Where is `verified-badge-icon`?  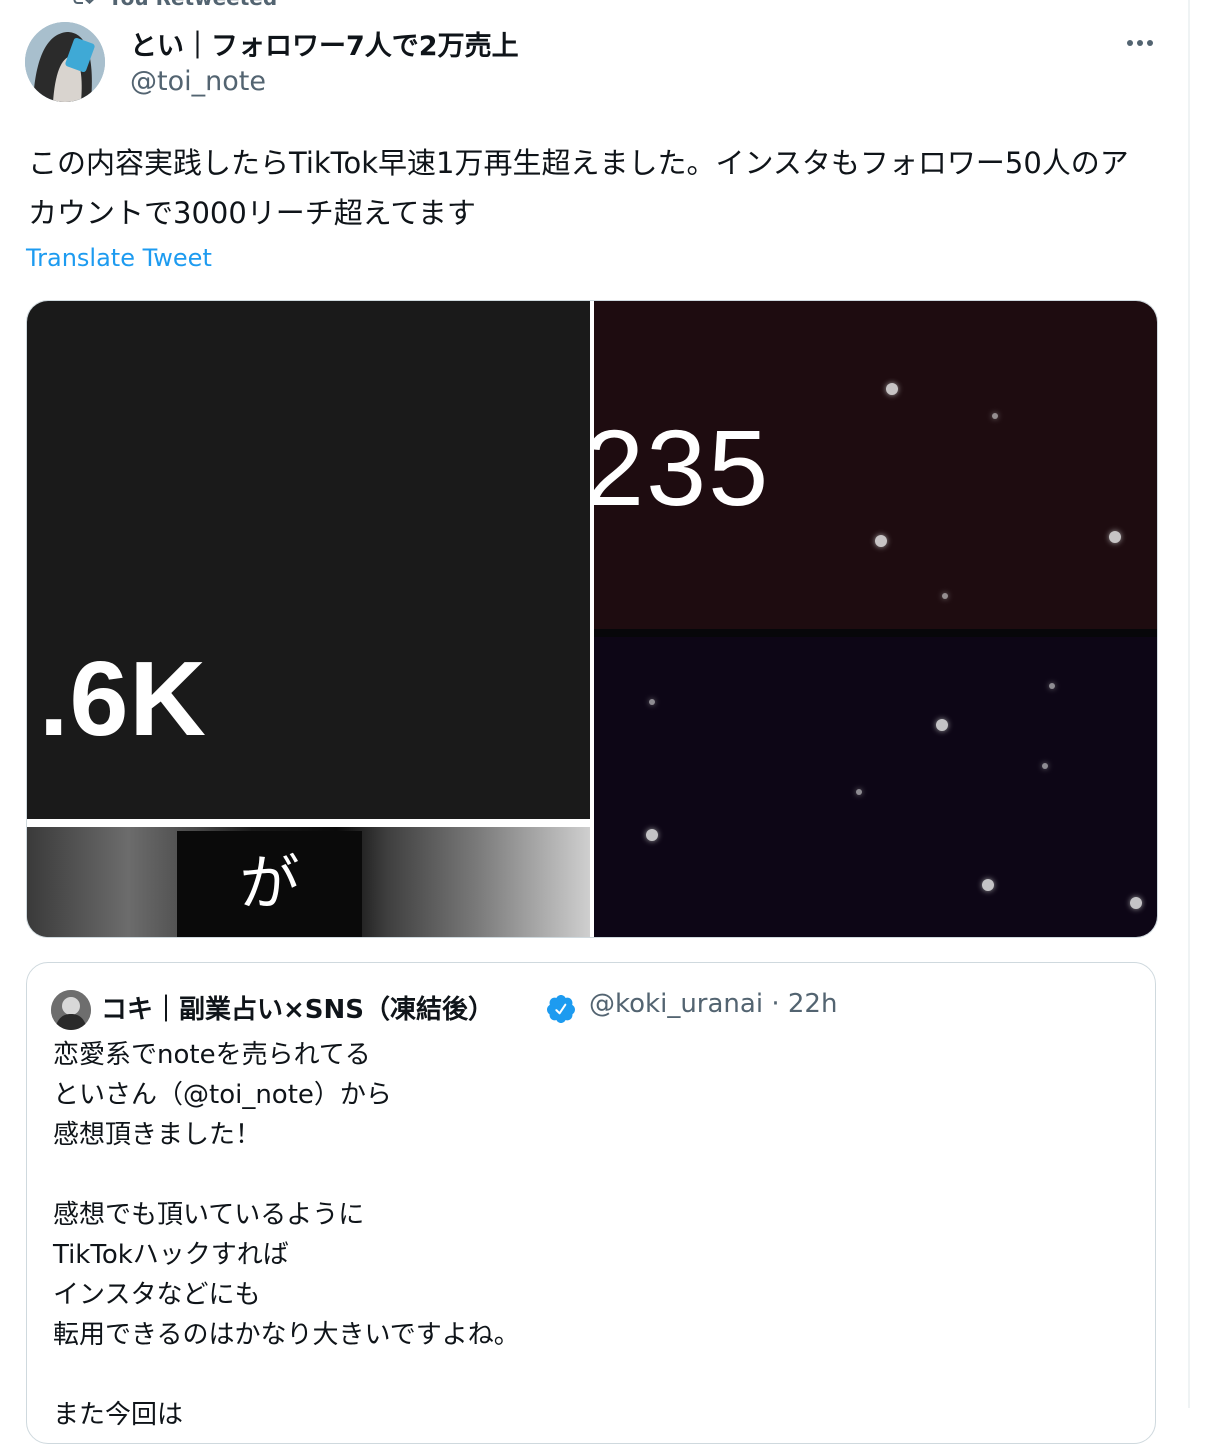 verified-badge-icon is located at coordinates (561, 1009).